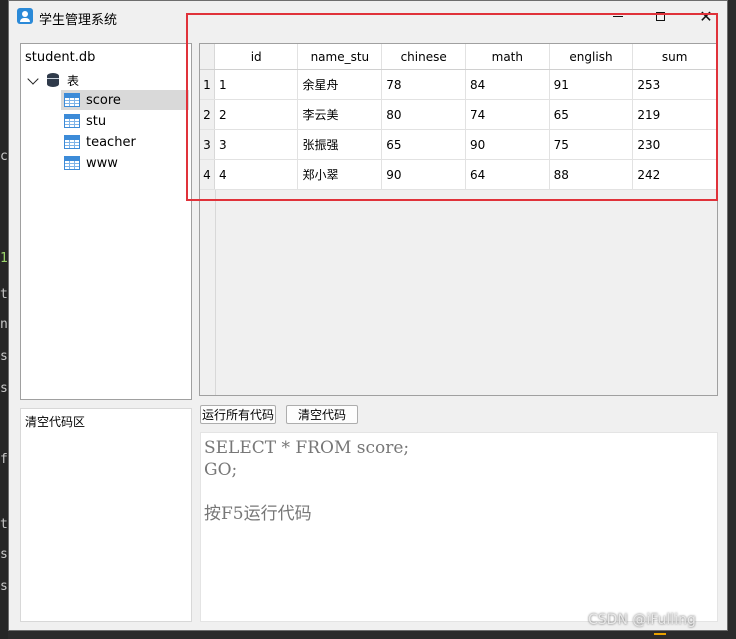 Image resolution: width=736 pixels, height=639 pixels. I want to click on code-area-label: 清空代码区, so click(55, 422).